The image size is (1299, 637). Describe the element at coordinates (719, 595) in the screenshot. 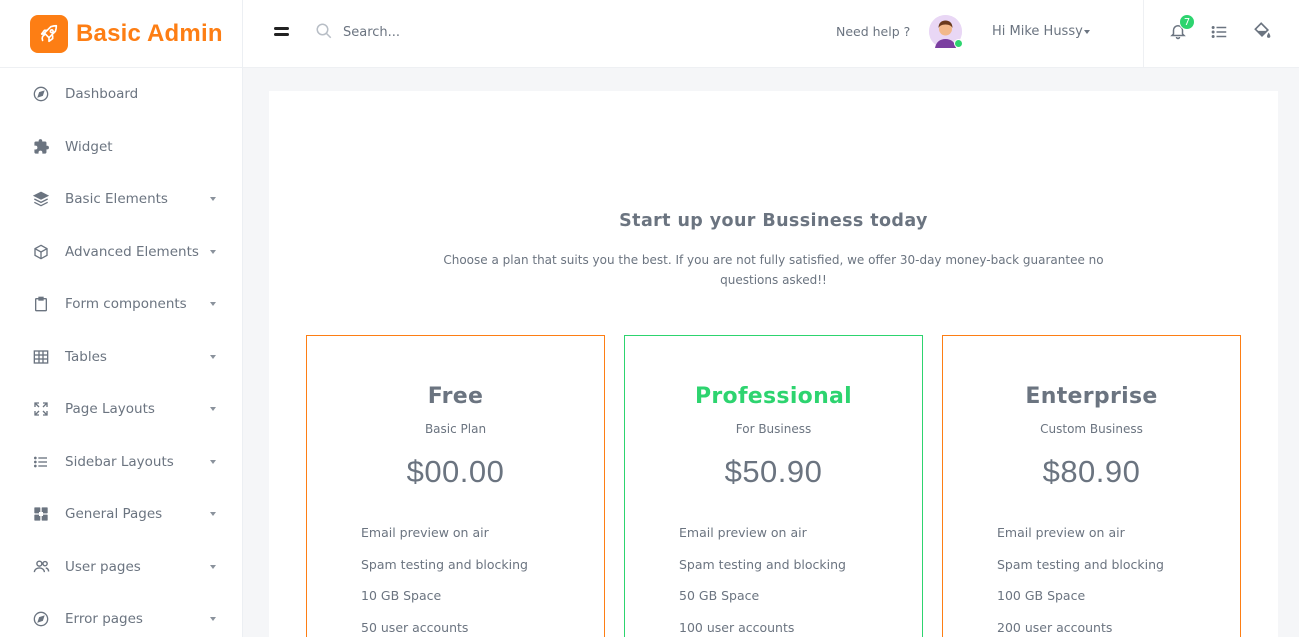

I see `list-item: 50 GB Space` at that location.